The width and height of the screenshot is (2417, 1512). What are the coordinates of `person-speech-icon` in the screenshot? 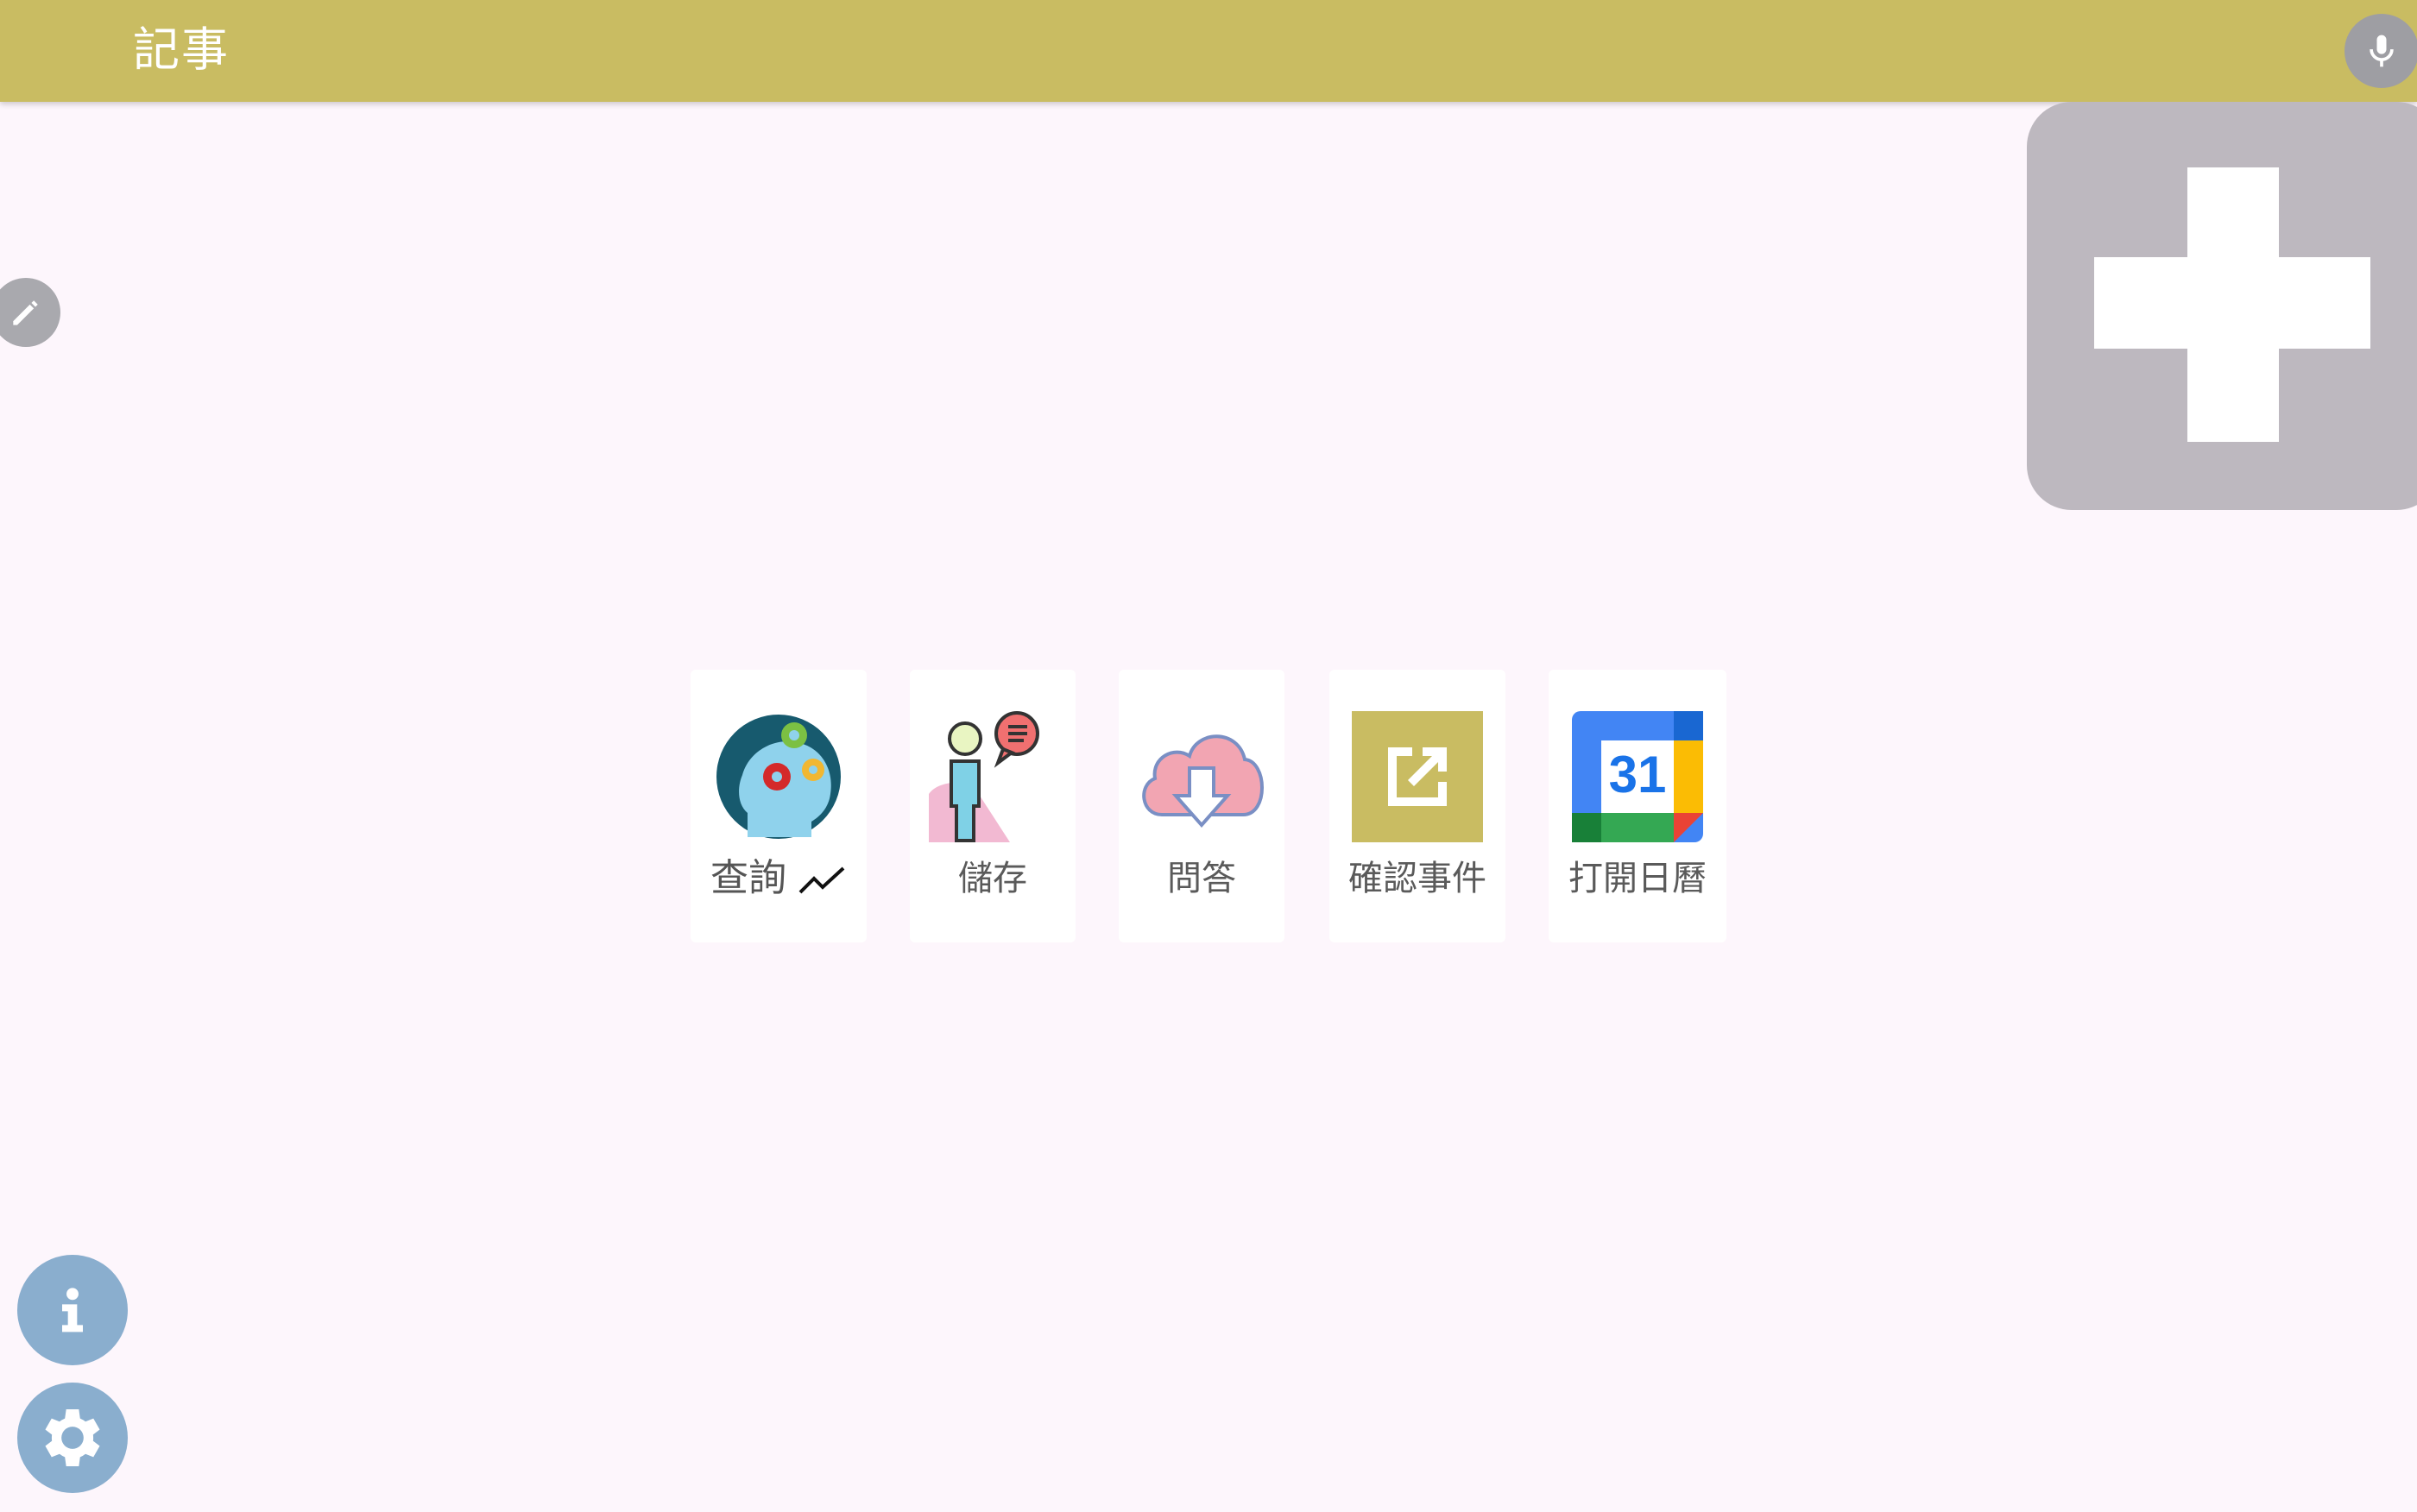 It's located at (984, 776).